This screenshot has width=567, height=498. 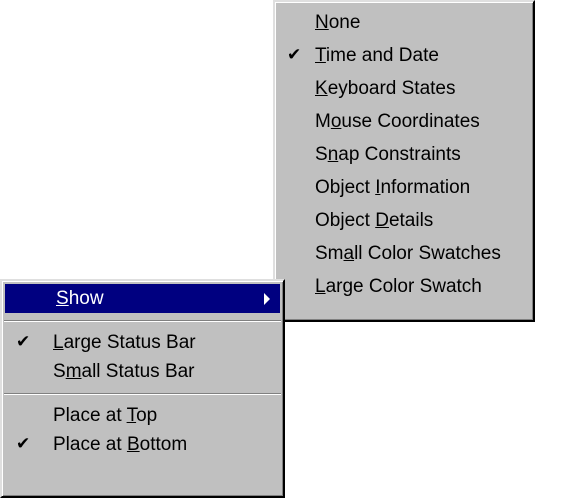 I want to click on menu-item-snap-constraints: Snap Constraints, so click(x=404, y=154).